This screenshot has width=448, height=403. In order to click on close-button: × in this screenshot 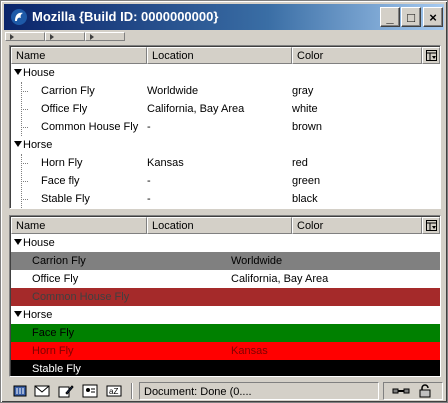, I will do `click(433, 17)`.